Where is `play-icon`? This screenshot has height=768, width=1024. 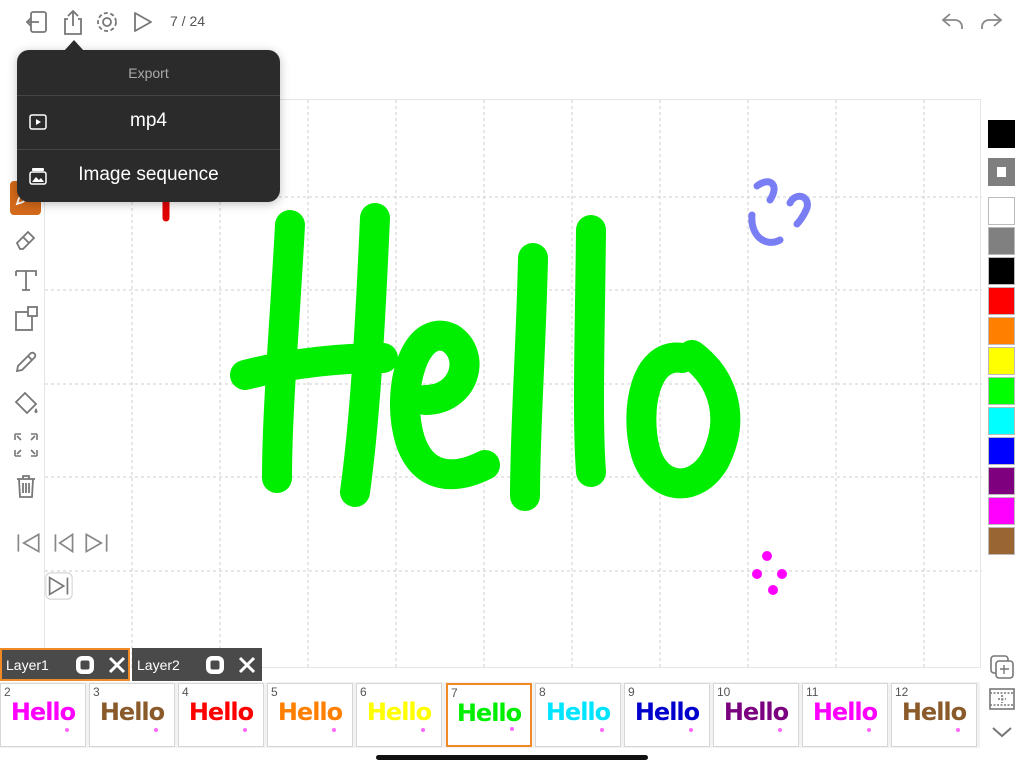 play-icon is located at coordinates (143, 22).